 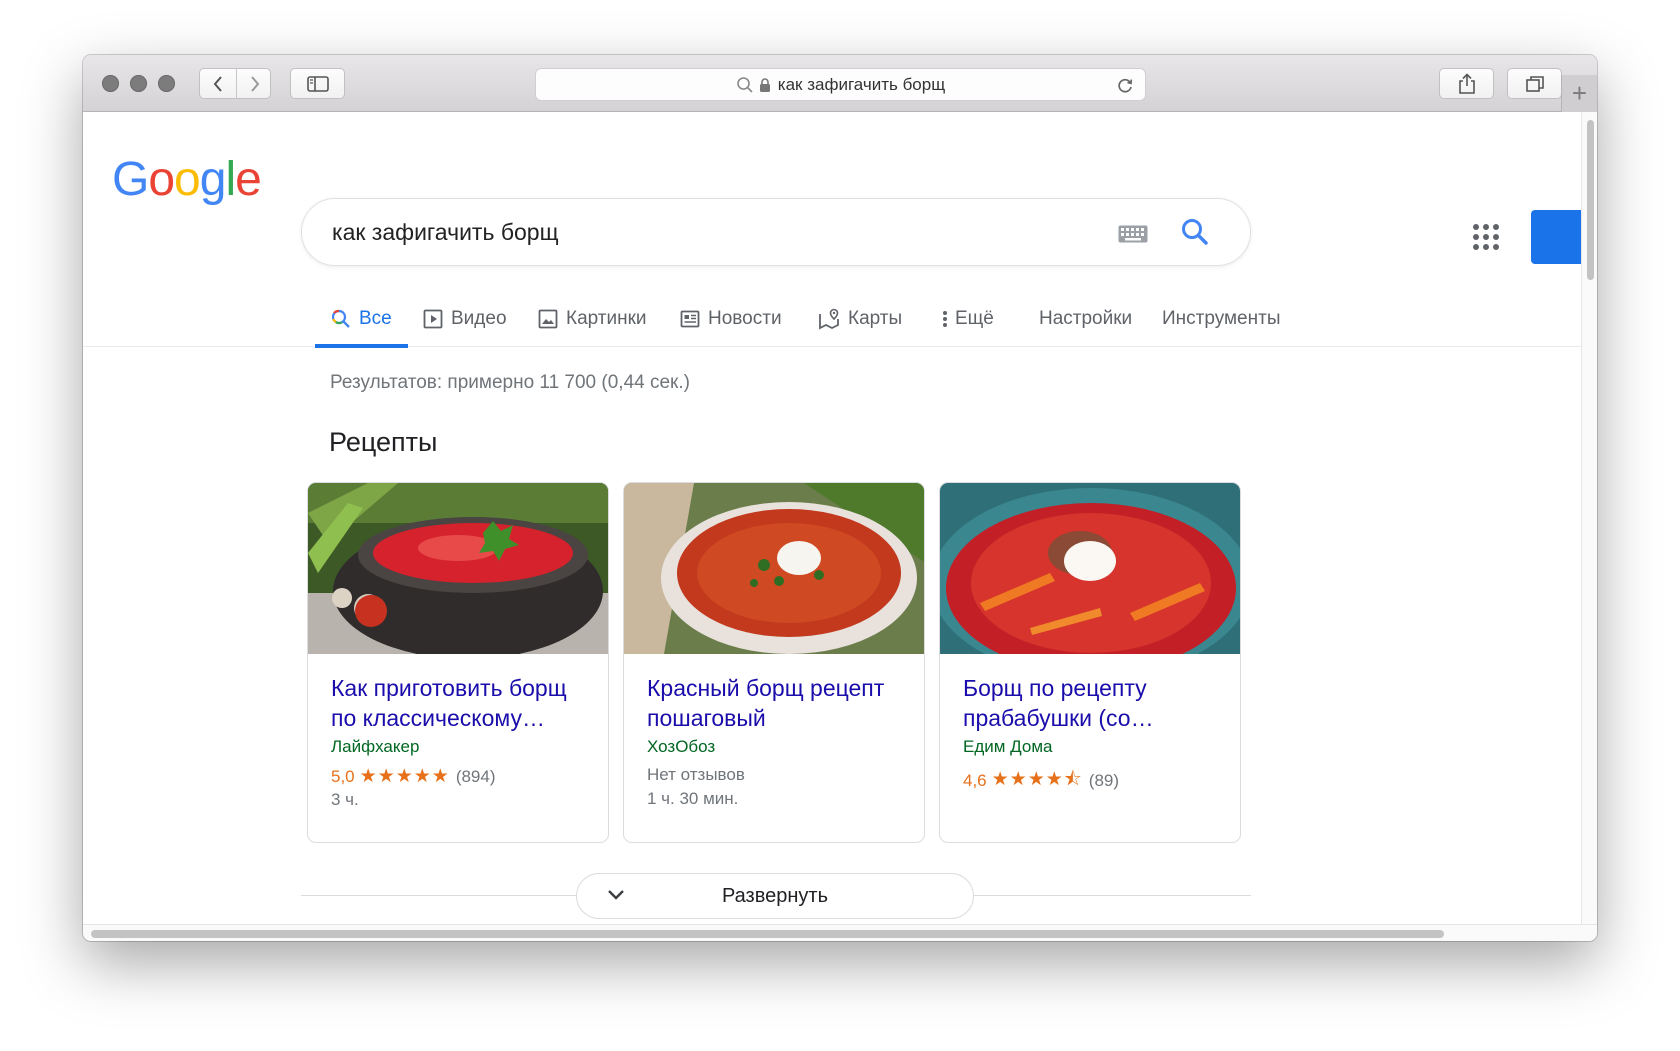 What do you see at coordinates (744, 84) in the screenshot?
I see `magnifier-icon` at bounding box center [744, 84].